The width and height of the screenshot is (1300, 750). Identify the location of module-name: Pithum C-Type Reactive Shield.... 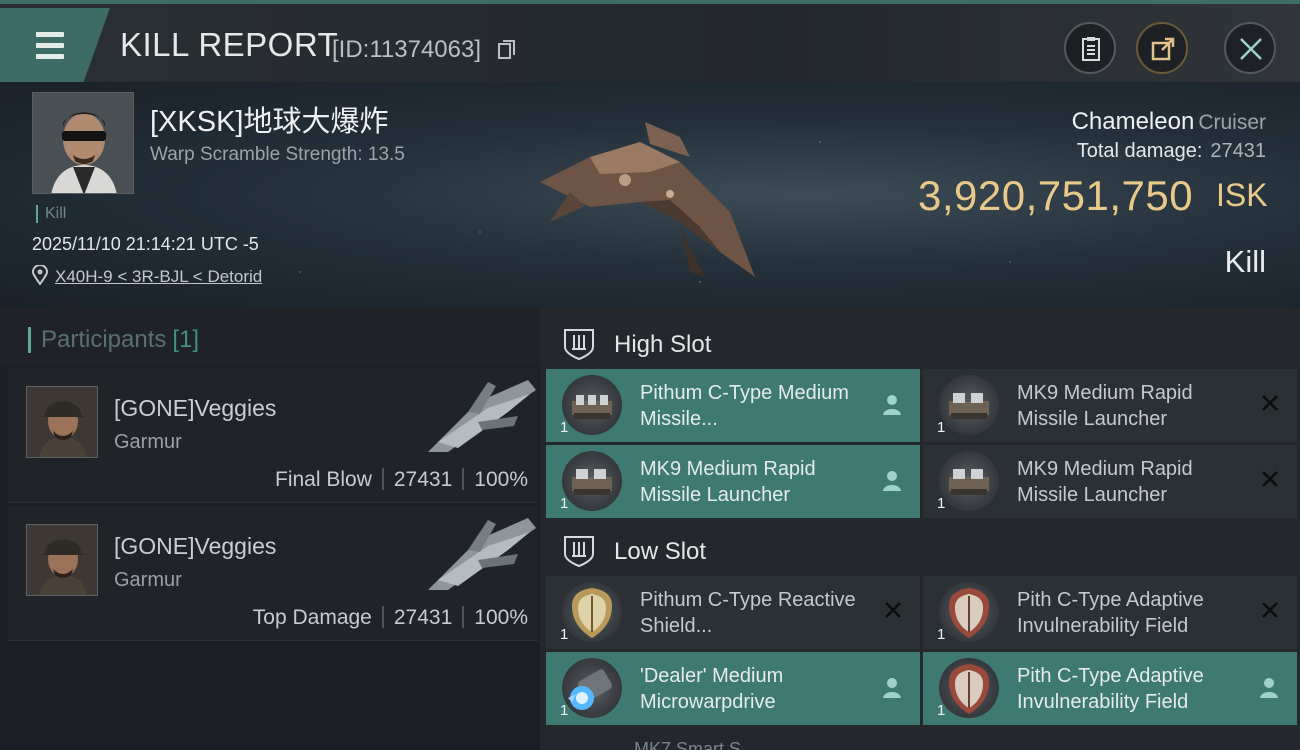
(748, 613).